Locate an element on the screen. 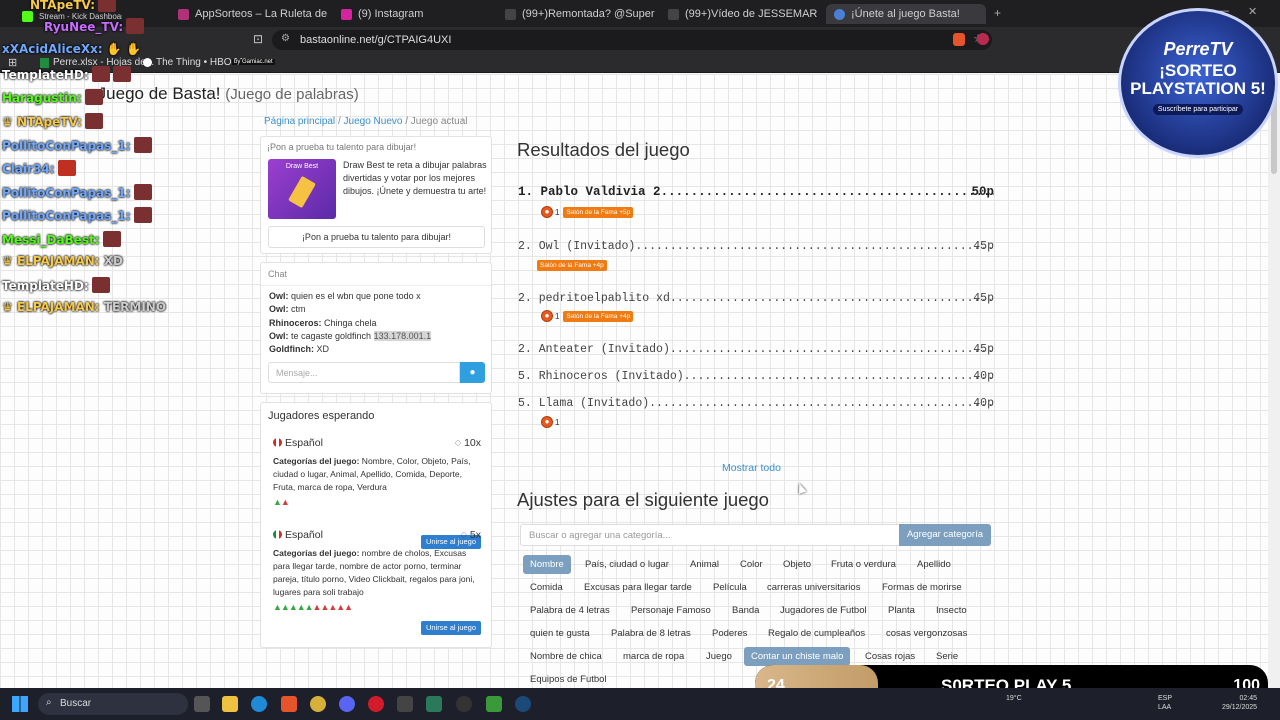  promo-button: ¡Pon a prueba tu talento para dibujar! is located at coordinates (376, 237).